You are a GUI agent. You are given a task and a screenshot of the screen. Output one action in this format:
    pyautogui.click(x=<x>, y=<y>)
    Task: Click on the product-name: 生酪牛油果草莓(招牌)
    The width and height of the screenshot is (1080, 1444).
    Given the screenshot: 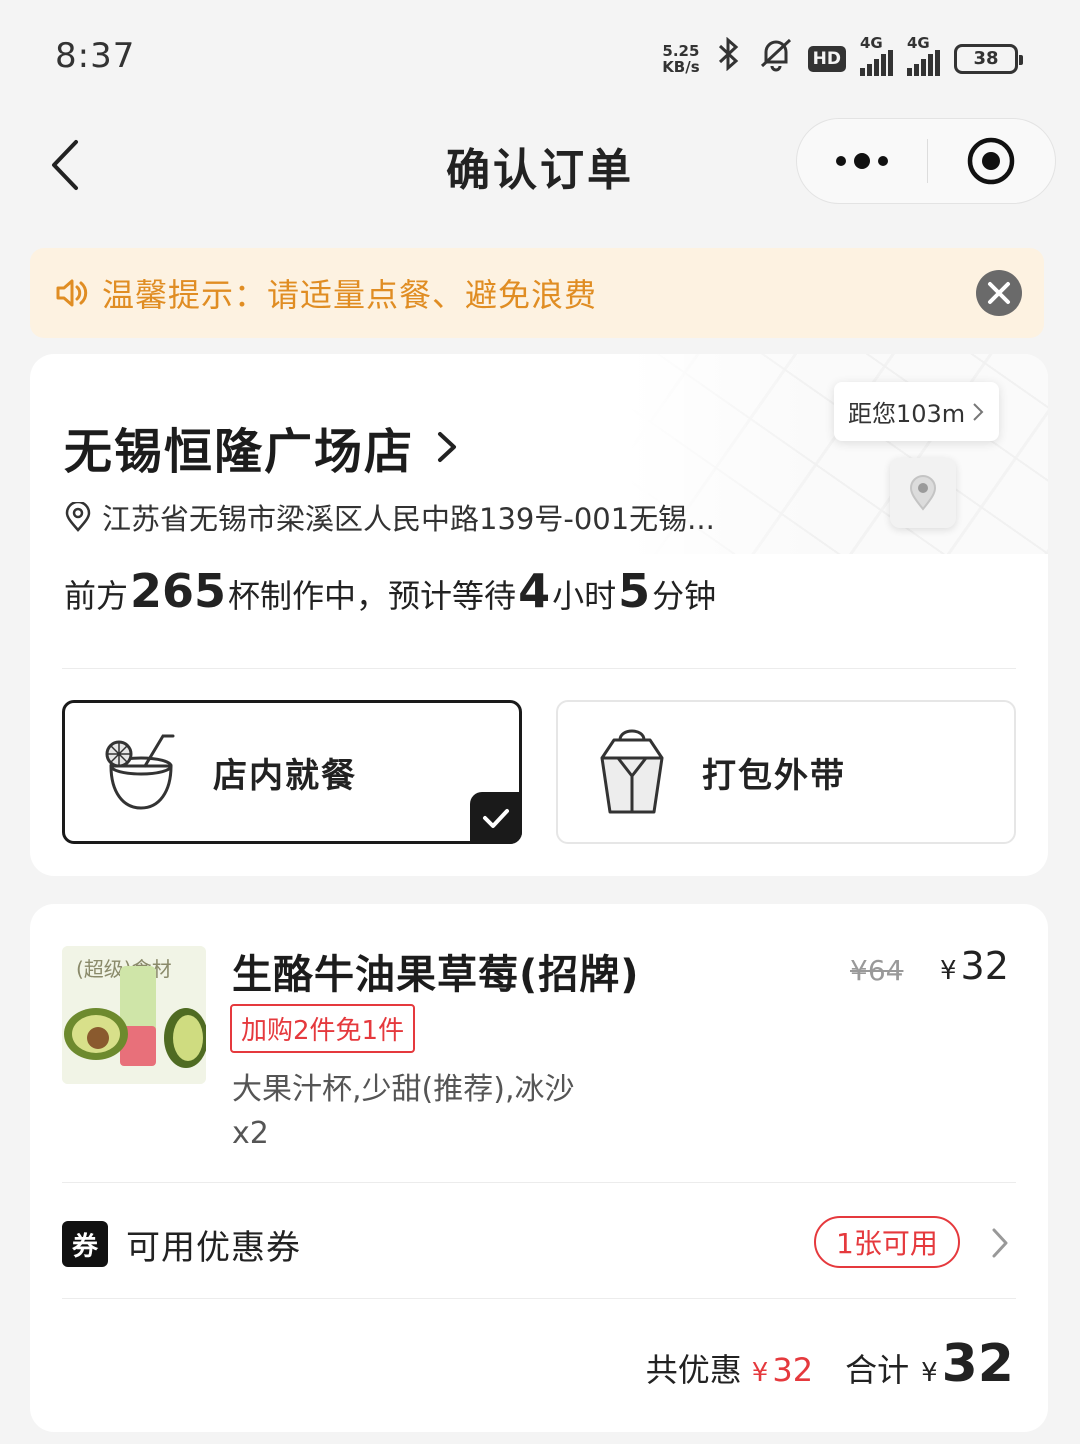 What is the action you would take?
    pyautogui.click(x=436, y=975)
    